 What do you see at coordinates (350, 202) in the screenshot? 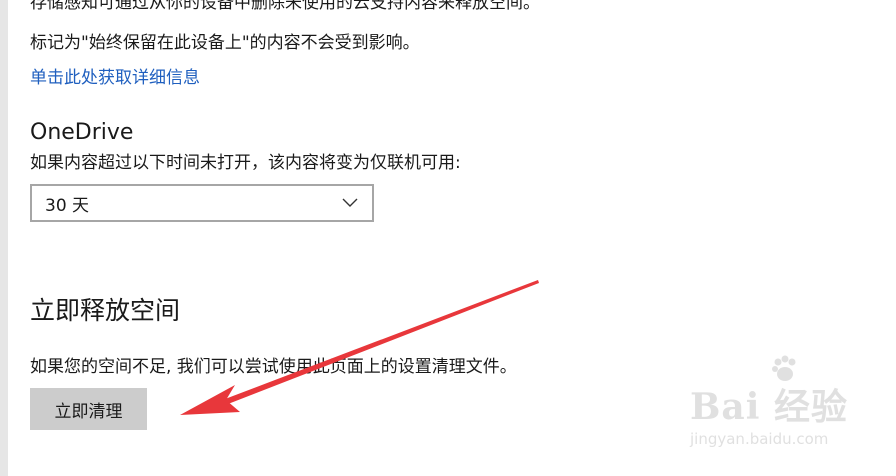
I see `chevron-down-icon` at bounding box center [350, 202].